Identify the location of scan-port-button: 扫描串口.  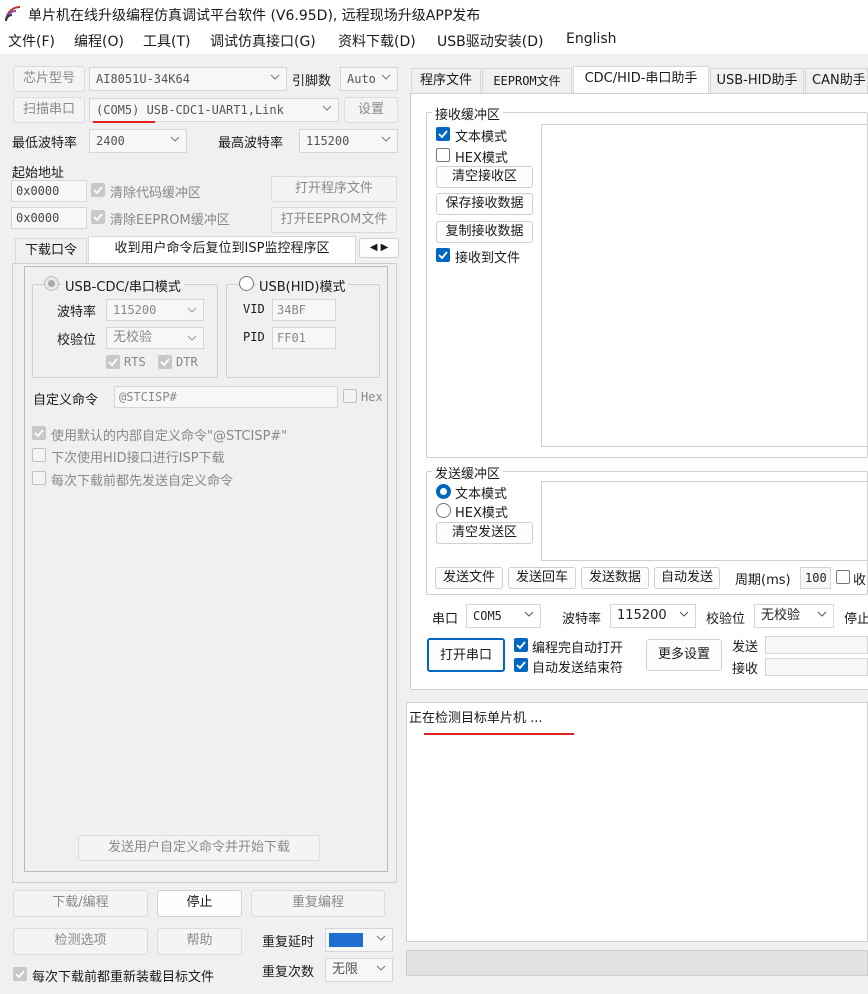
(49, 110).